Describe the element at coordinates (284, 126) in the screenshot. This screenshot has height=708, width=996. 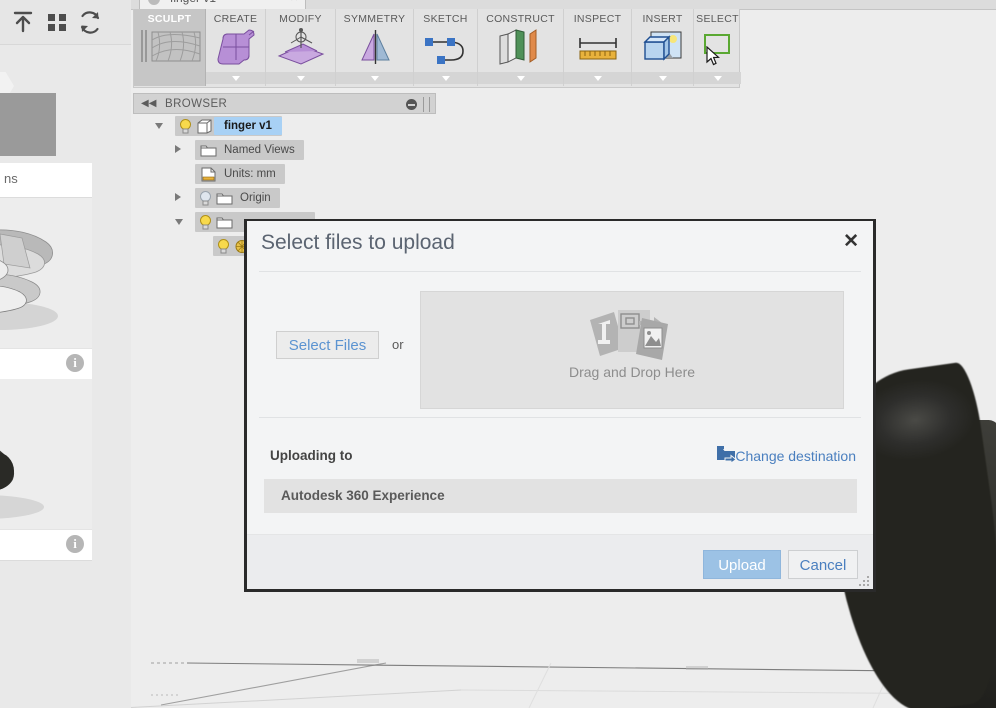
I see `tree-row: finger v1` at that location.